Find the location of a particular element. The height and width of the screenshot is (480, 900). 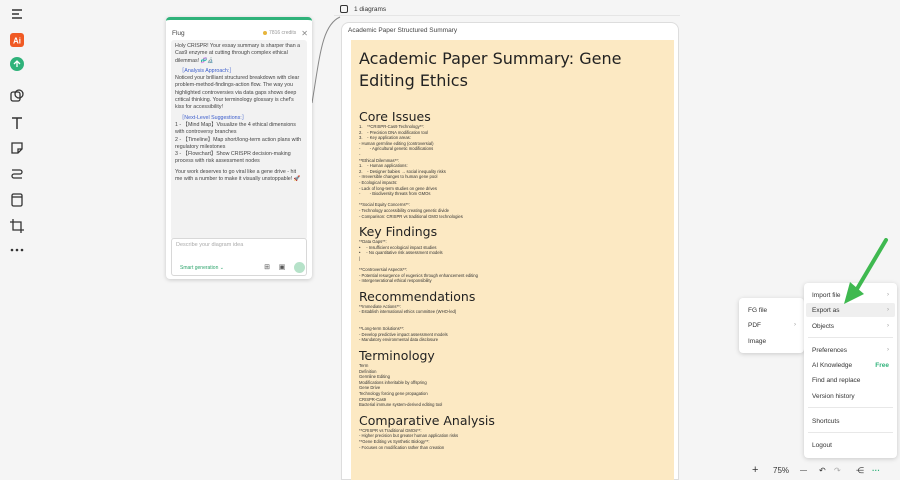

core-issues-heading: Core Issues is located at coordinates (395, 116).